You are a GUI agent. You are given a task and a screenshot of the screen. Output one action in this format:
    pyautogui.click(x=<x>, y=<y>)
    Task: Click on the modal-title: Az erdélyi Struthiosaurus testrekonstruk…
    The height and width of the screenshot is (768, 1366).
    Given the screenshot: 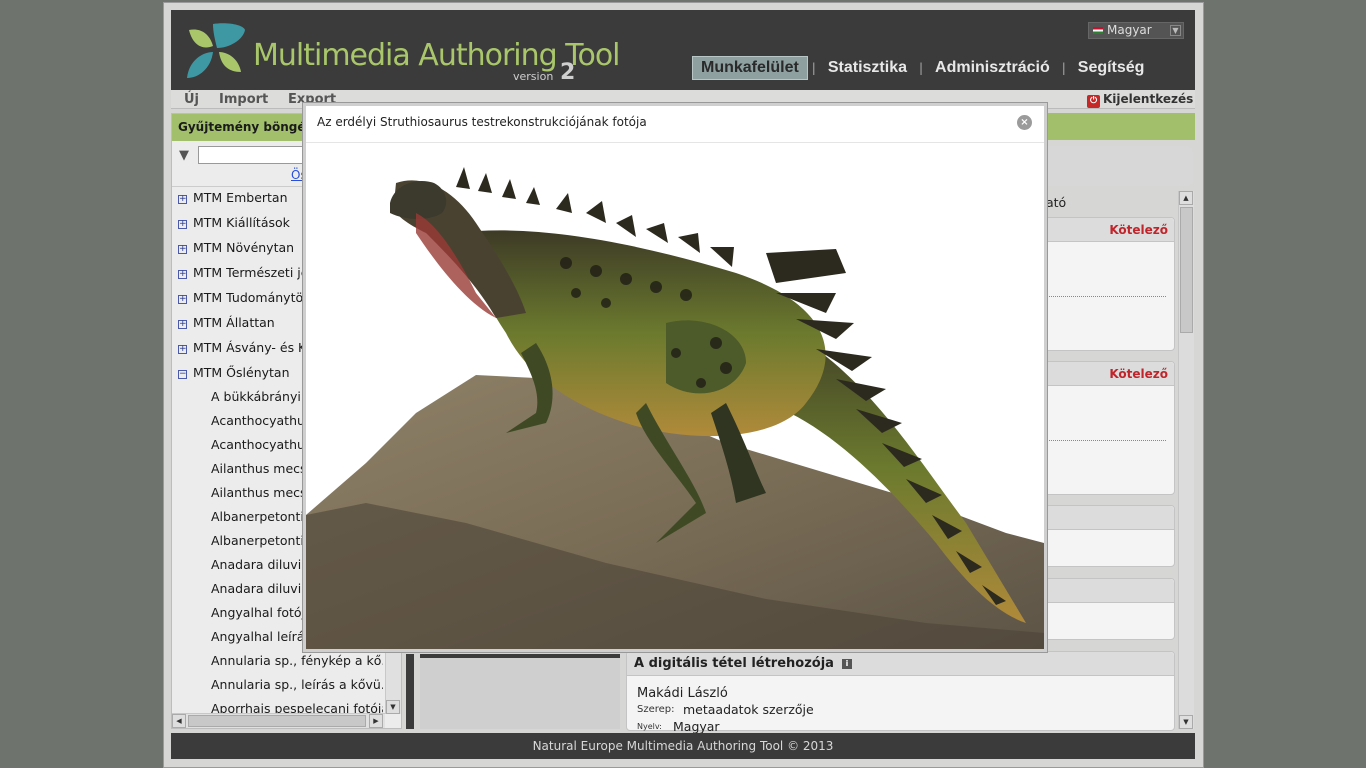 What is the action you would take?
    pyautogui.click(x=482, y=122)
    